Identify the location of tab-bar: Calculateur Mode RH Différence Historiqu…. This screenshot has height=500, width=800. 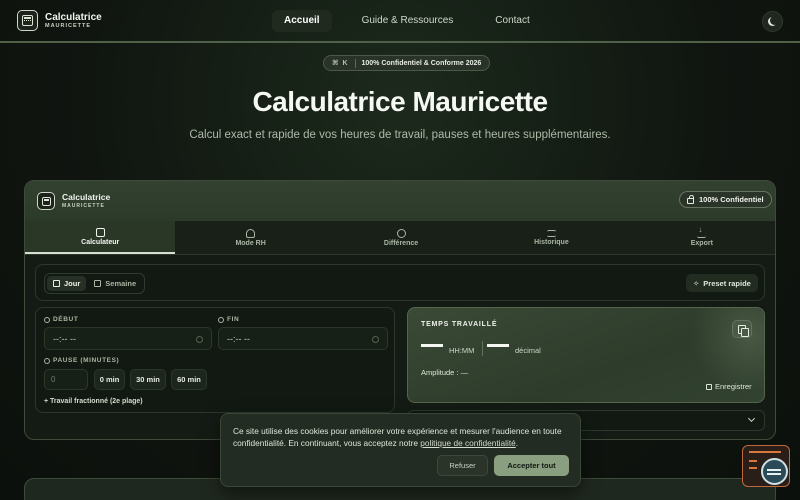
(400, 238).